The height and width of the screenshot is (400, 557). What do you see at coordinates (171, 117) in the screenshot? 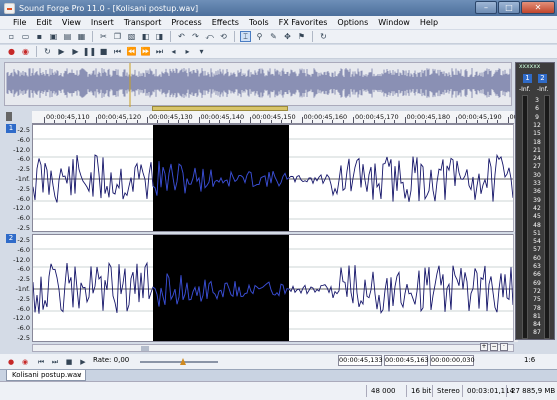
I see `ruler-label: 00:00:45,130` at bounding box center [171, 117].